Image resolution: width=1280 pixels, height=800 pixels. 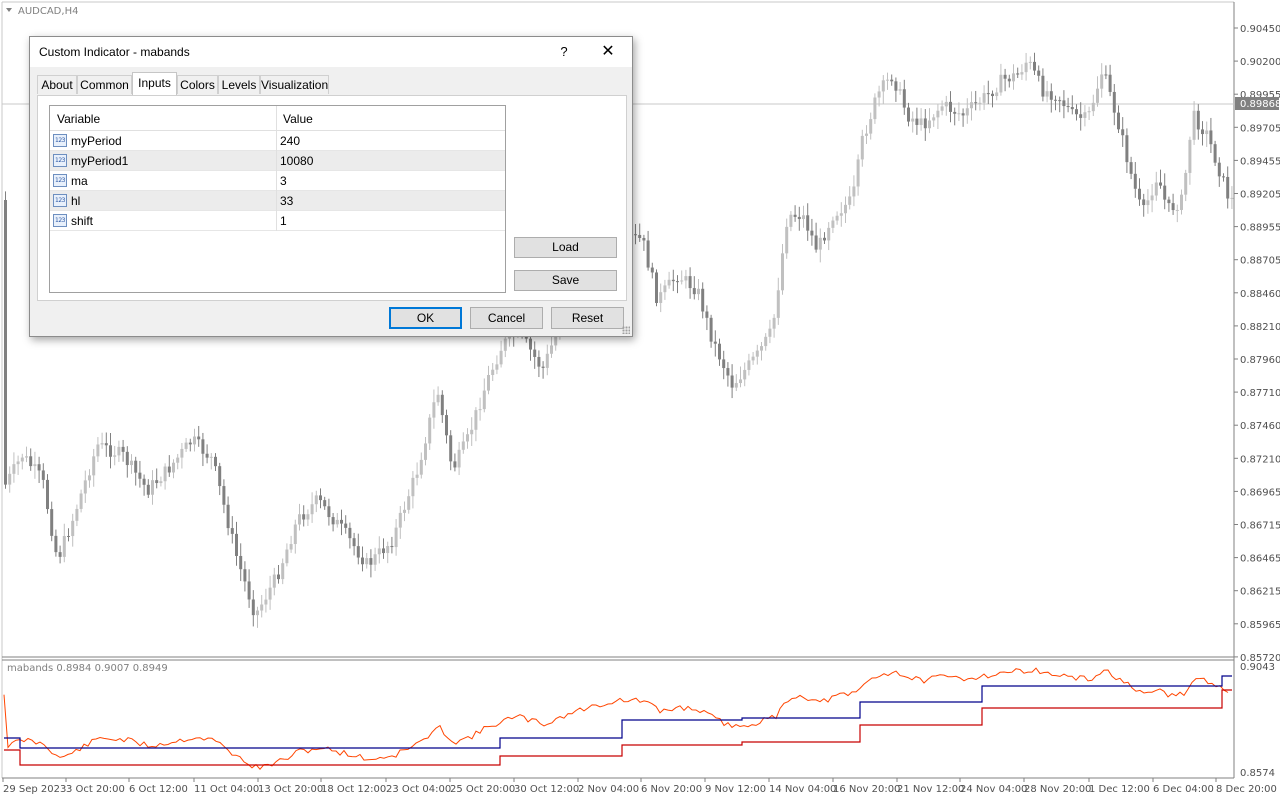 What do you see at coordinates (286, 201) in the screenshot?
I see `value-cell: 33` at bounding box center [286, 201].